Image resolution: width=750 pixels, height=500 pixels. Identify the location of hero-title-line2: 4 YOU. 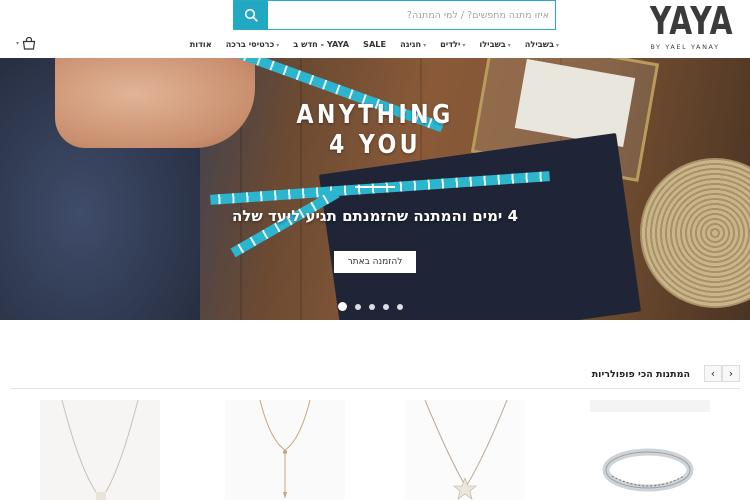
(375, 145).